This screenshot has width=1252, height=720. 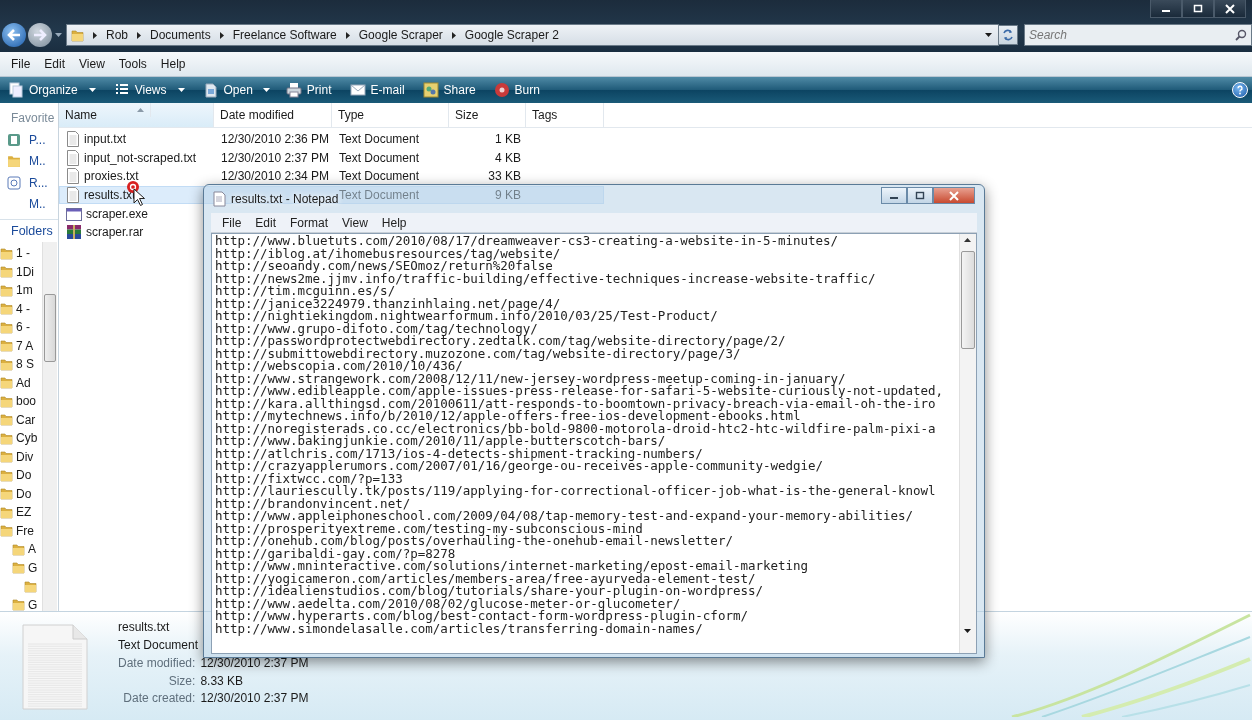 What do you see at coordinates (293, 176) in the screenshot?
I see `file-row: proxies.txt 12/30/2010 2:34 PM Text Document 33 KB` at bounding box center [293, 176].